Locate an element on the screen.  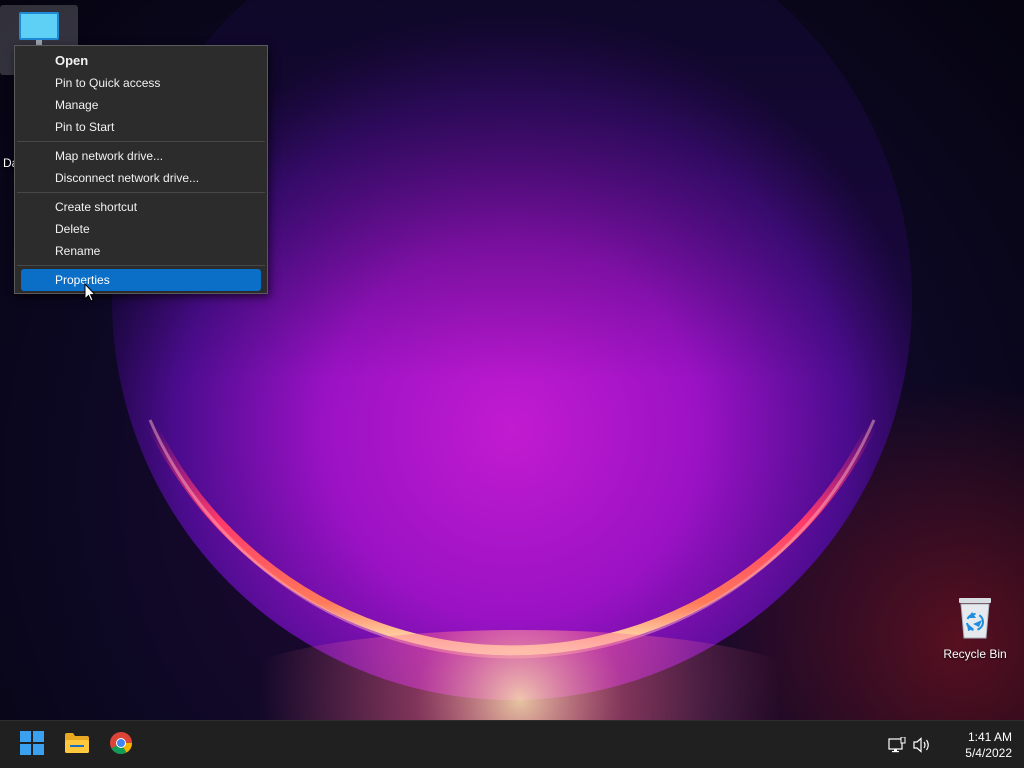
windows-logo-icon is located at coordinates (32, 745).